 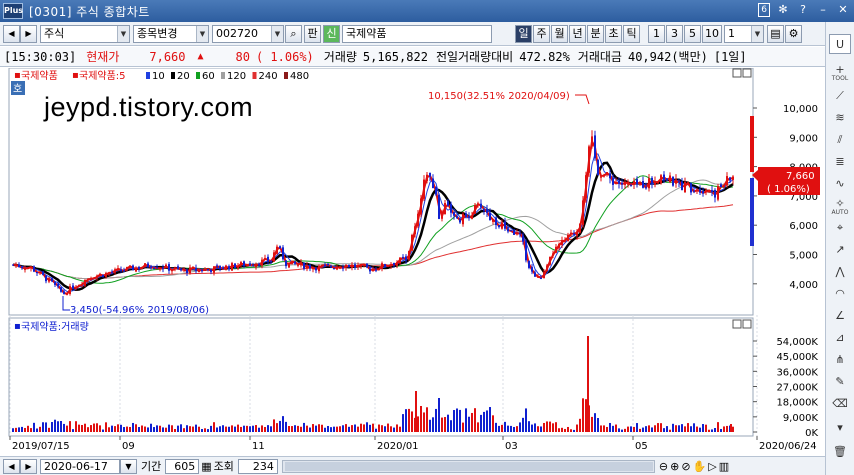 I want to click on chart-scrollbar, so click(x=468, y=466).